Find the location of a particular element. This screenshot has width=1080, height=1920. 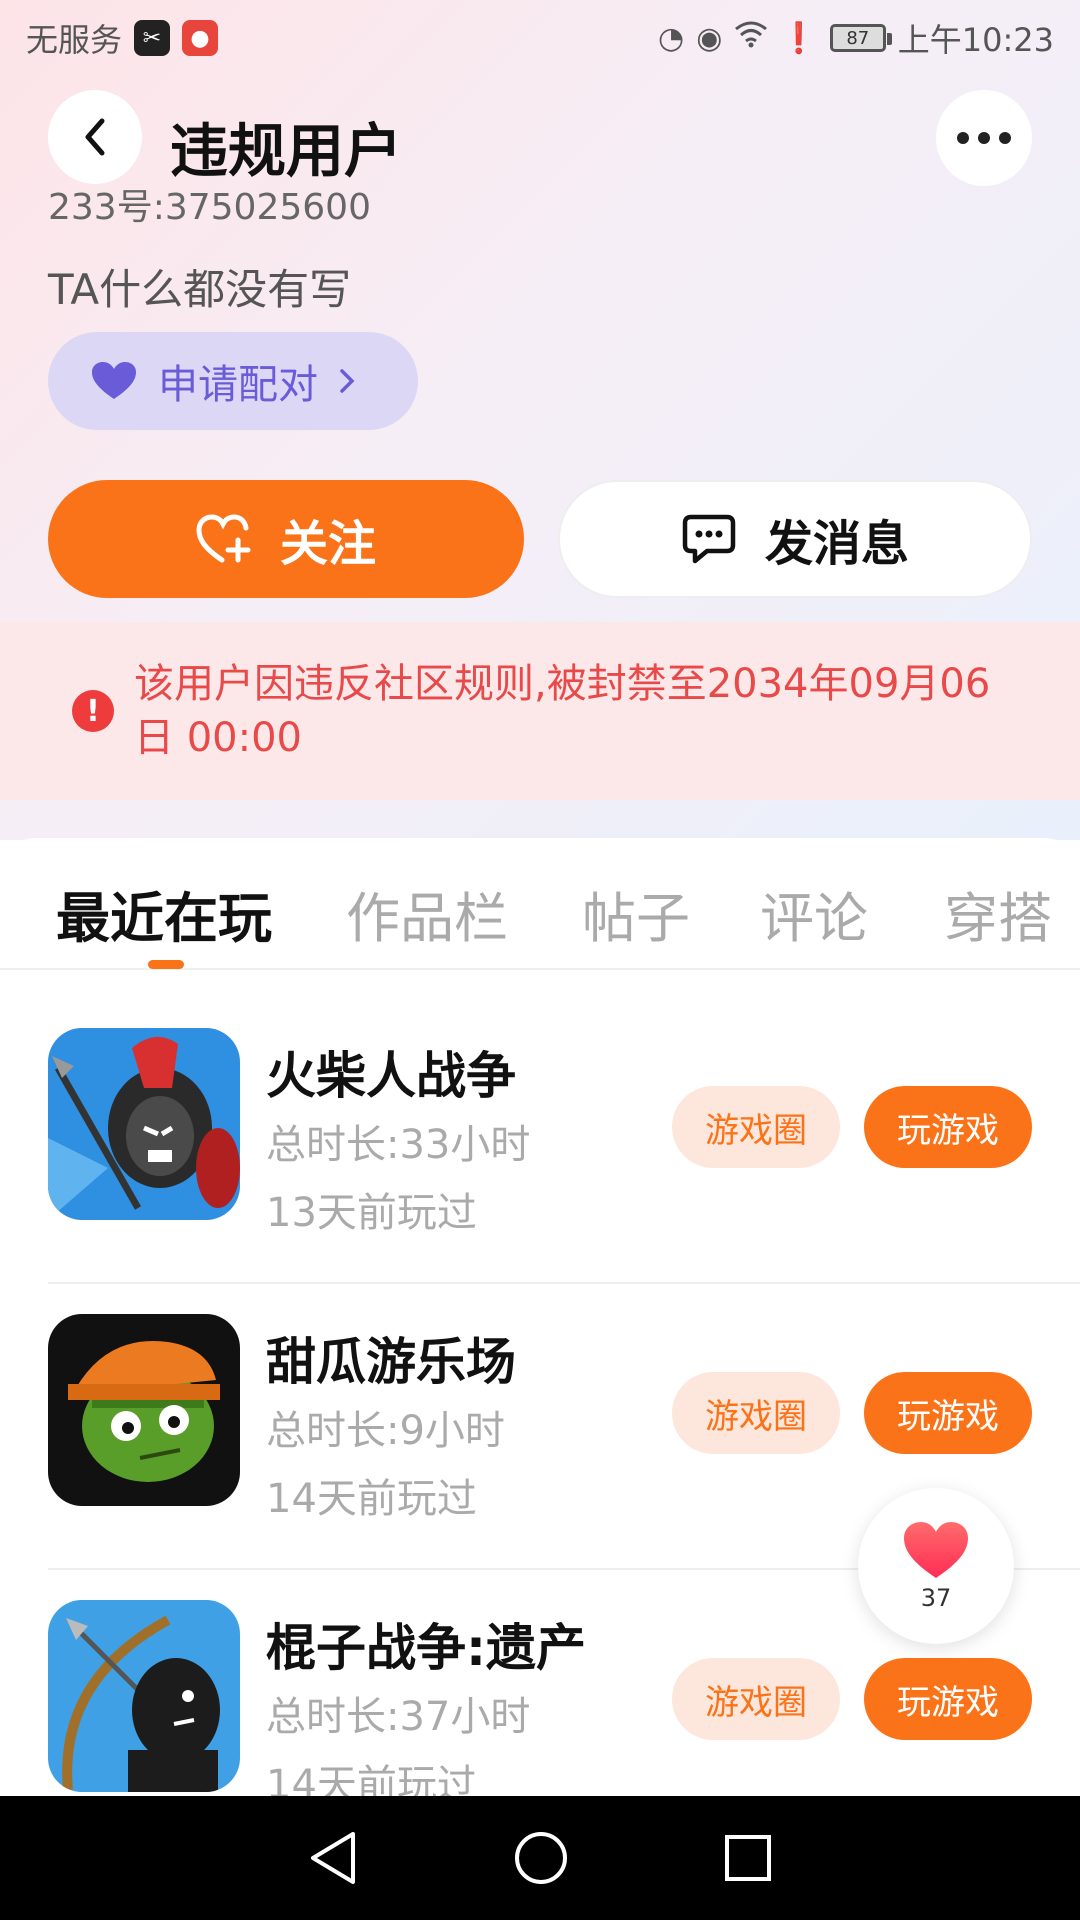

chevron-left-icon is located at coordinates (95, 137).